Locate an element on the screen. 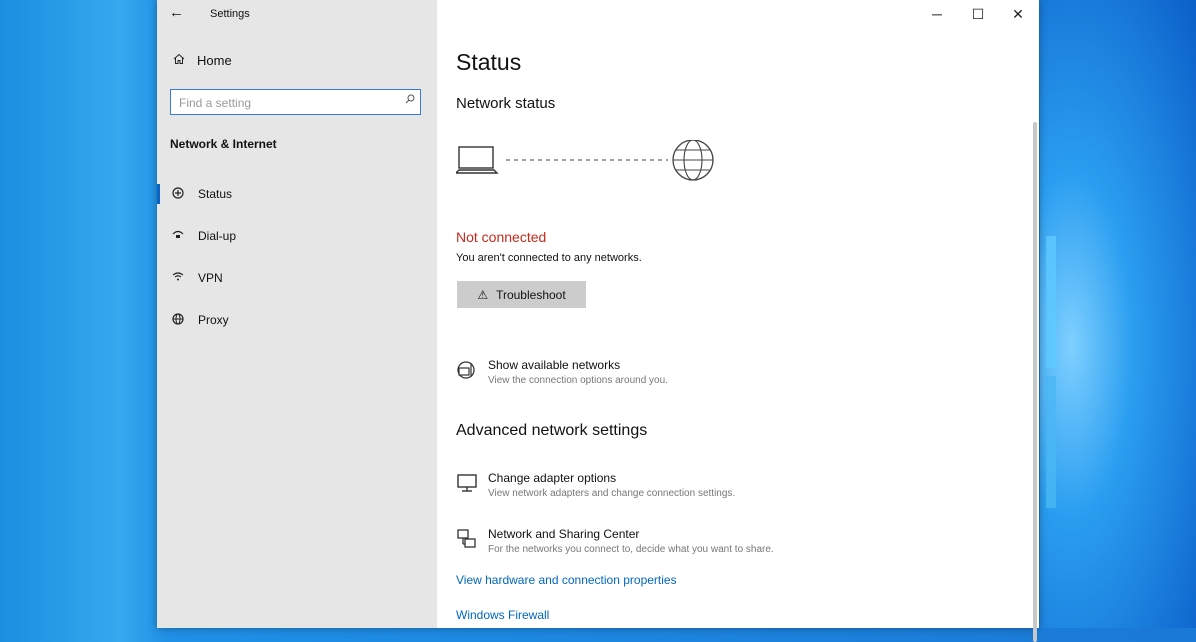  search-field is located at coordinates (295, 102).